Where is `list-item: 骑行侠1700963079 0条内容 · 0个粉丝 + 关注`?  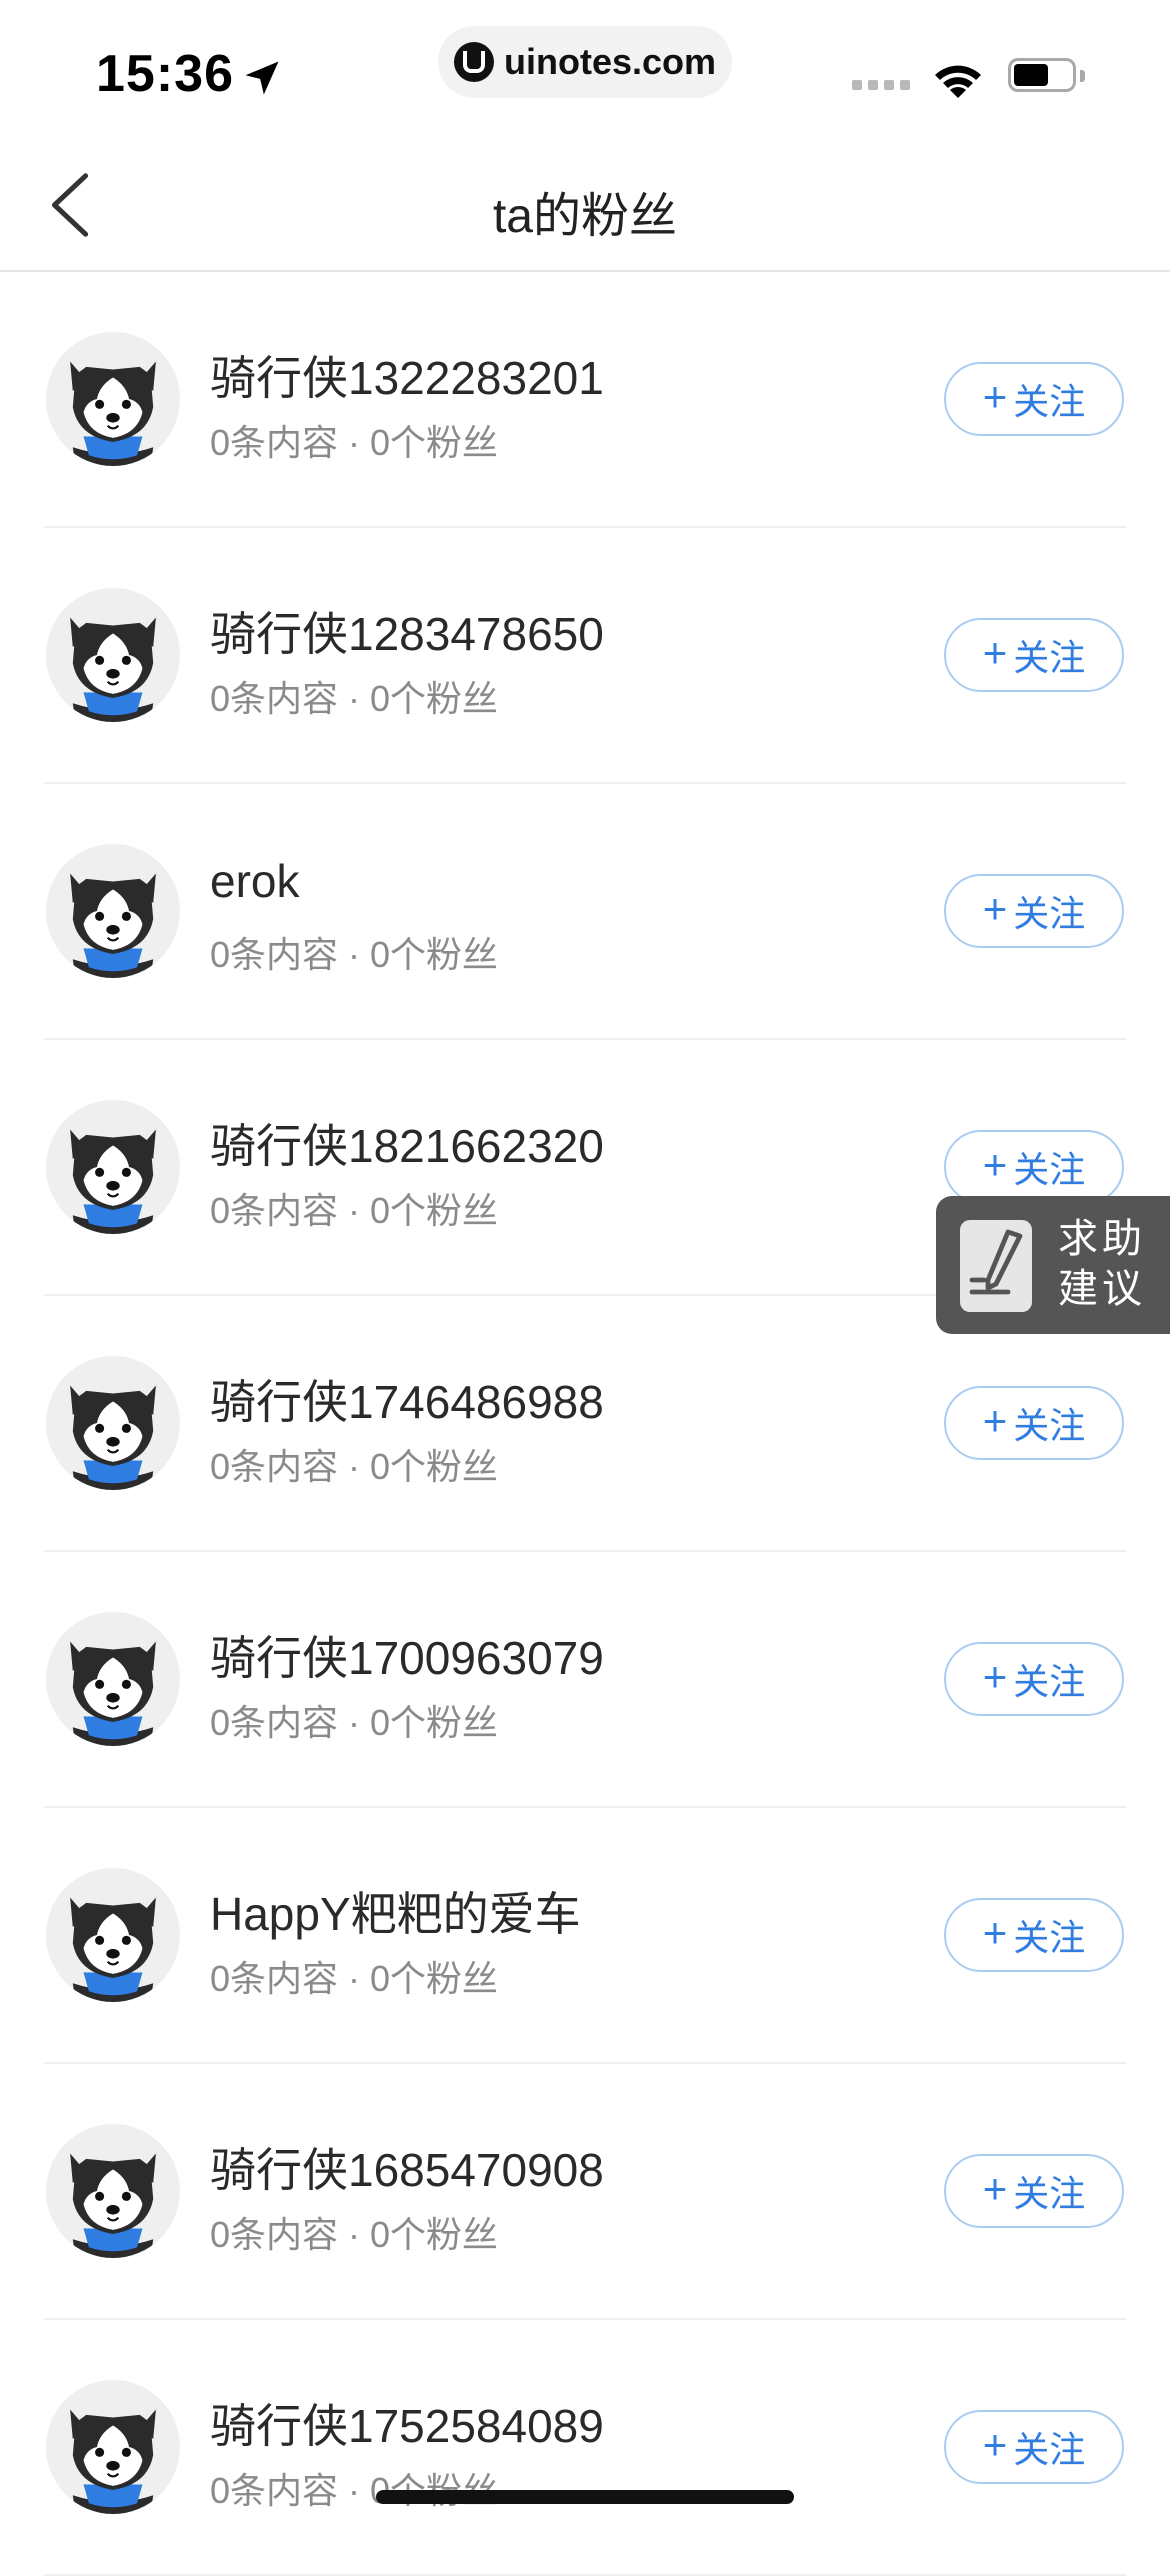 list-item: 骑行侠1700963079 0条内容 · 0个粉丝 + 关注 is located at coordinates (585, 1680).